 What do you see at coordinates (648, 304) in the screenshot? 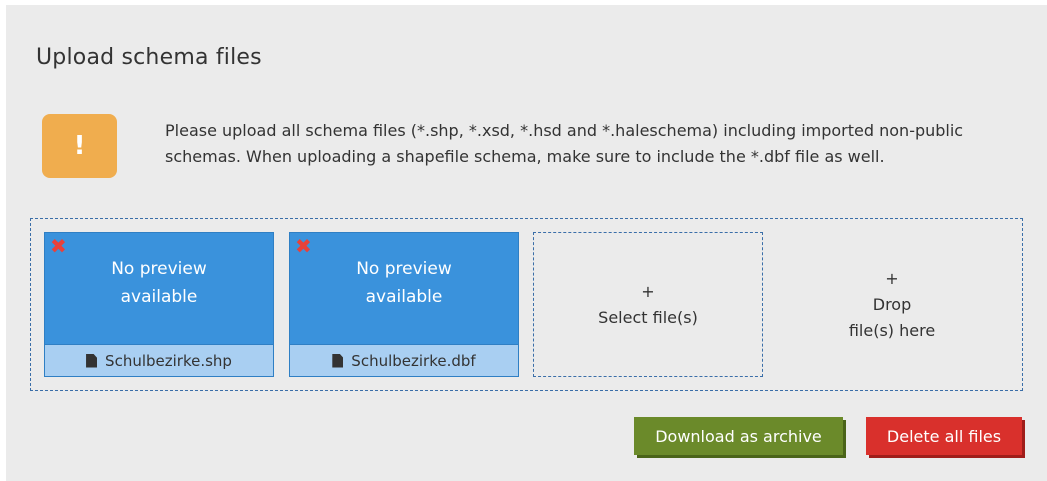
I see `select-files-button: + Select file(s)` at bounding box center [648, 304].